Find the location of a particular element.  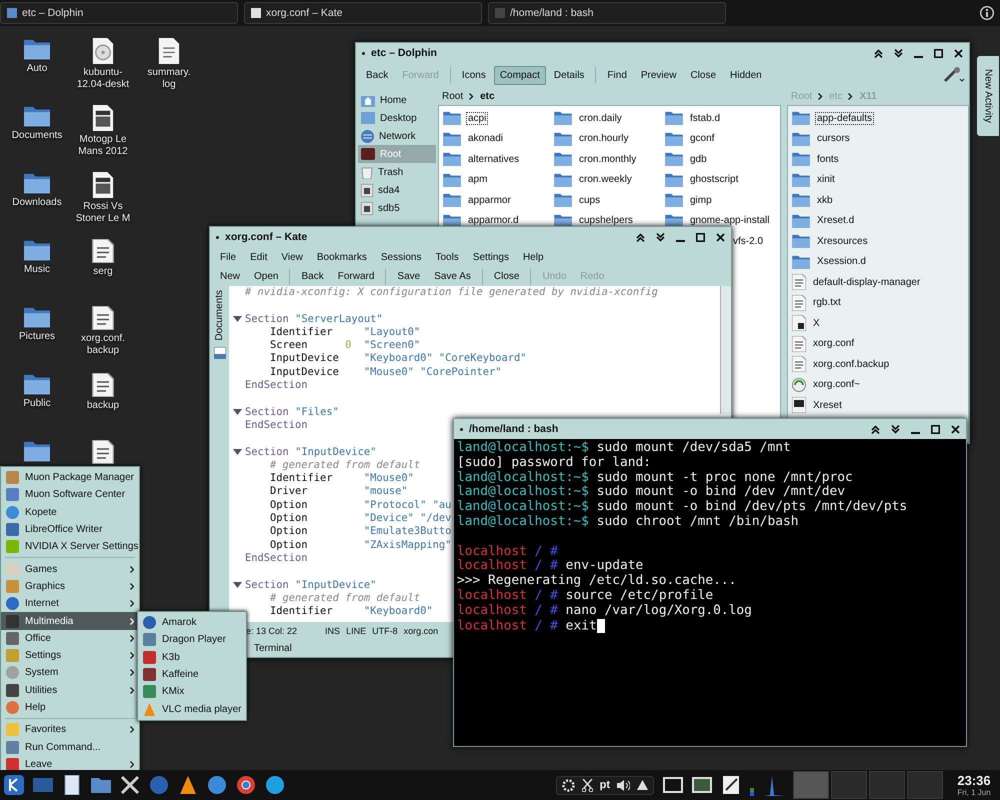

places-item: Network is located at coordinates (397, 136).